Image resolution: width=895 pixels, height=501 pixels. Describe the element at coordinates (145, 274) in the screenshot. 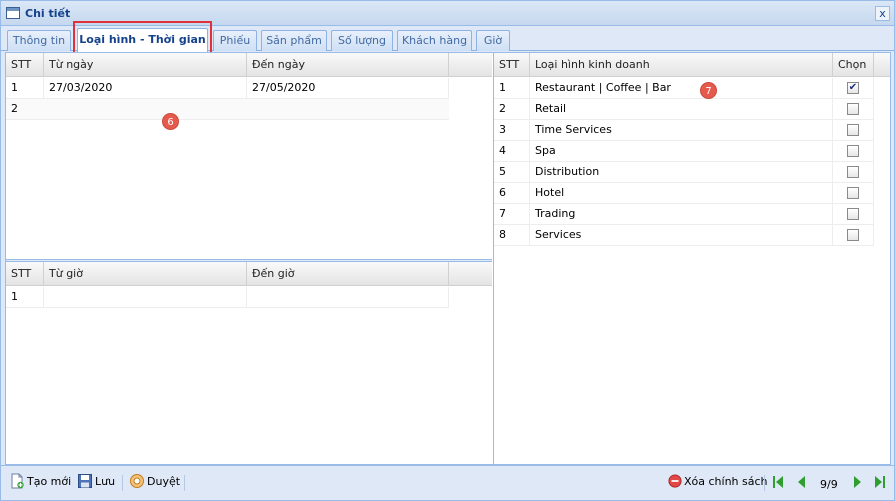

I see `col-tu-gio: Từ giờ` at that location.